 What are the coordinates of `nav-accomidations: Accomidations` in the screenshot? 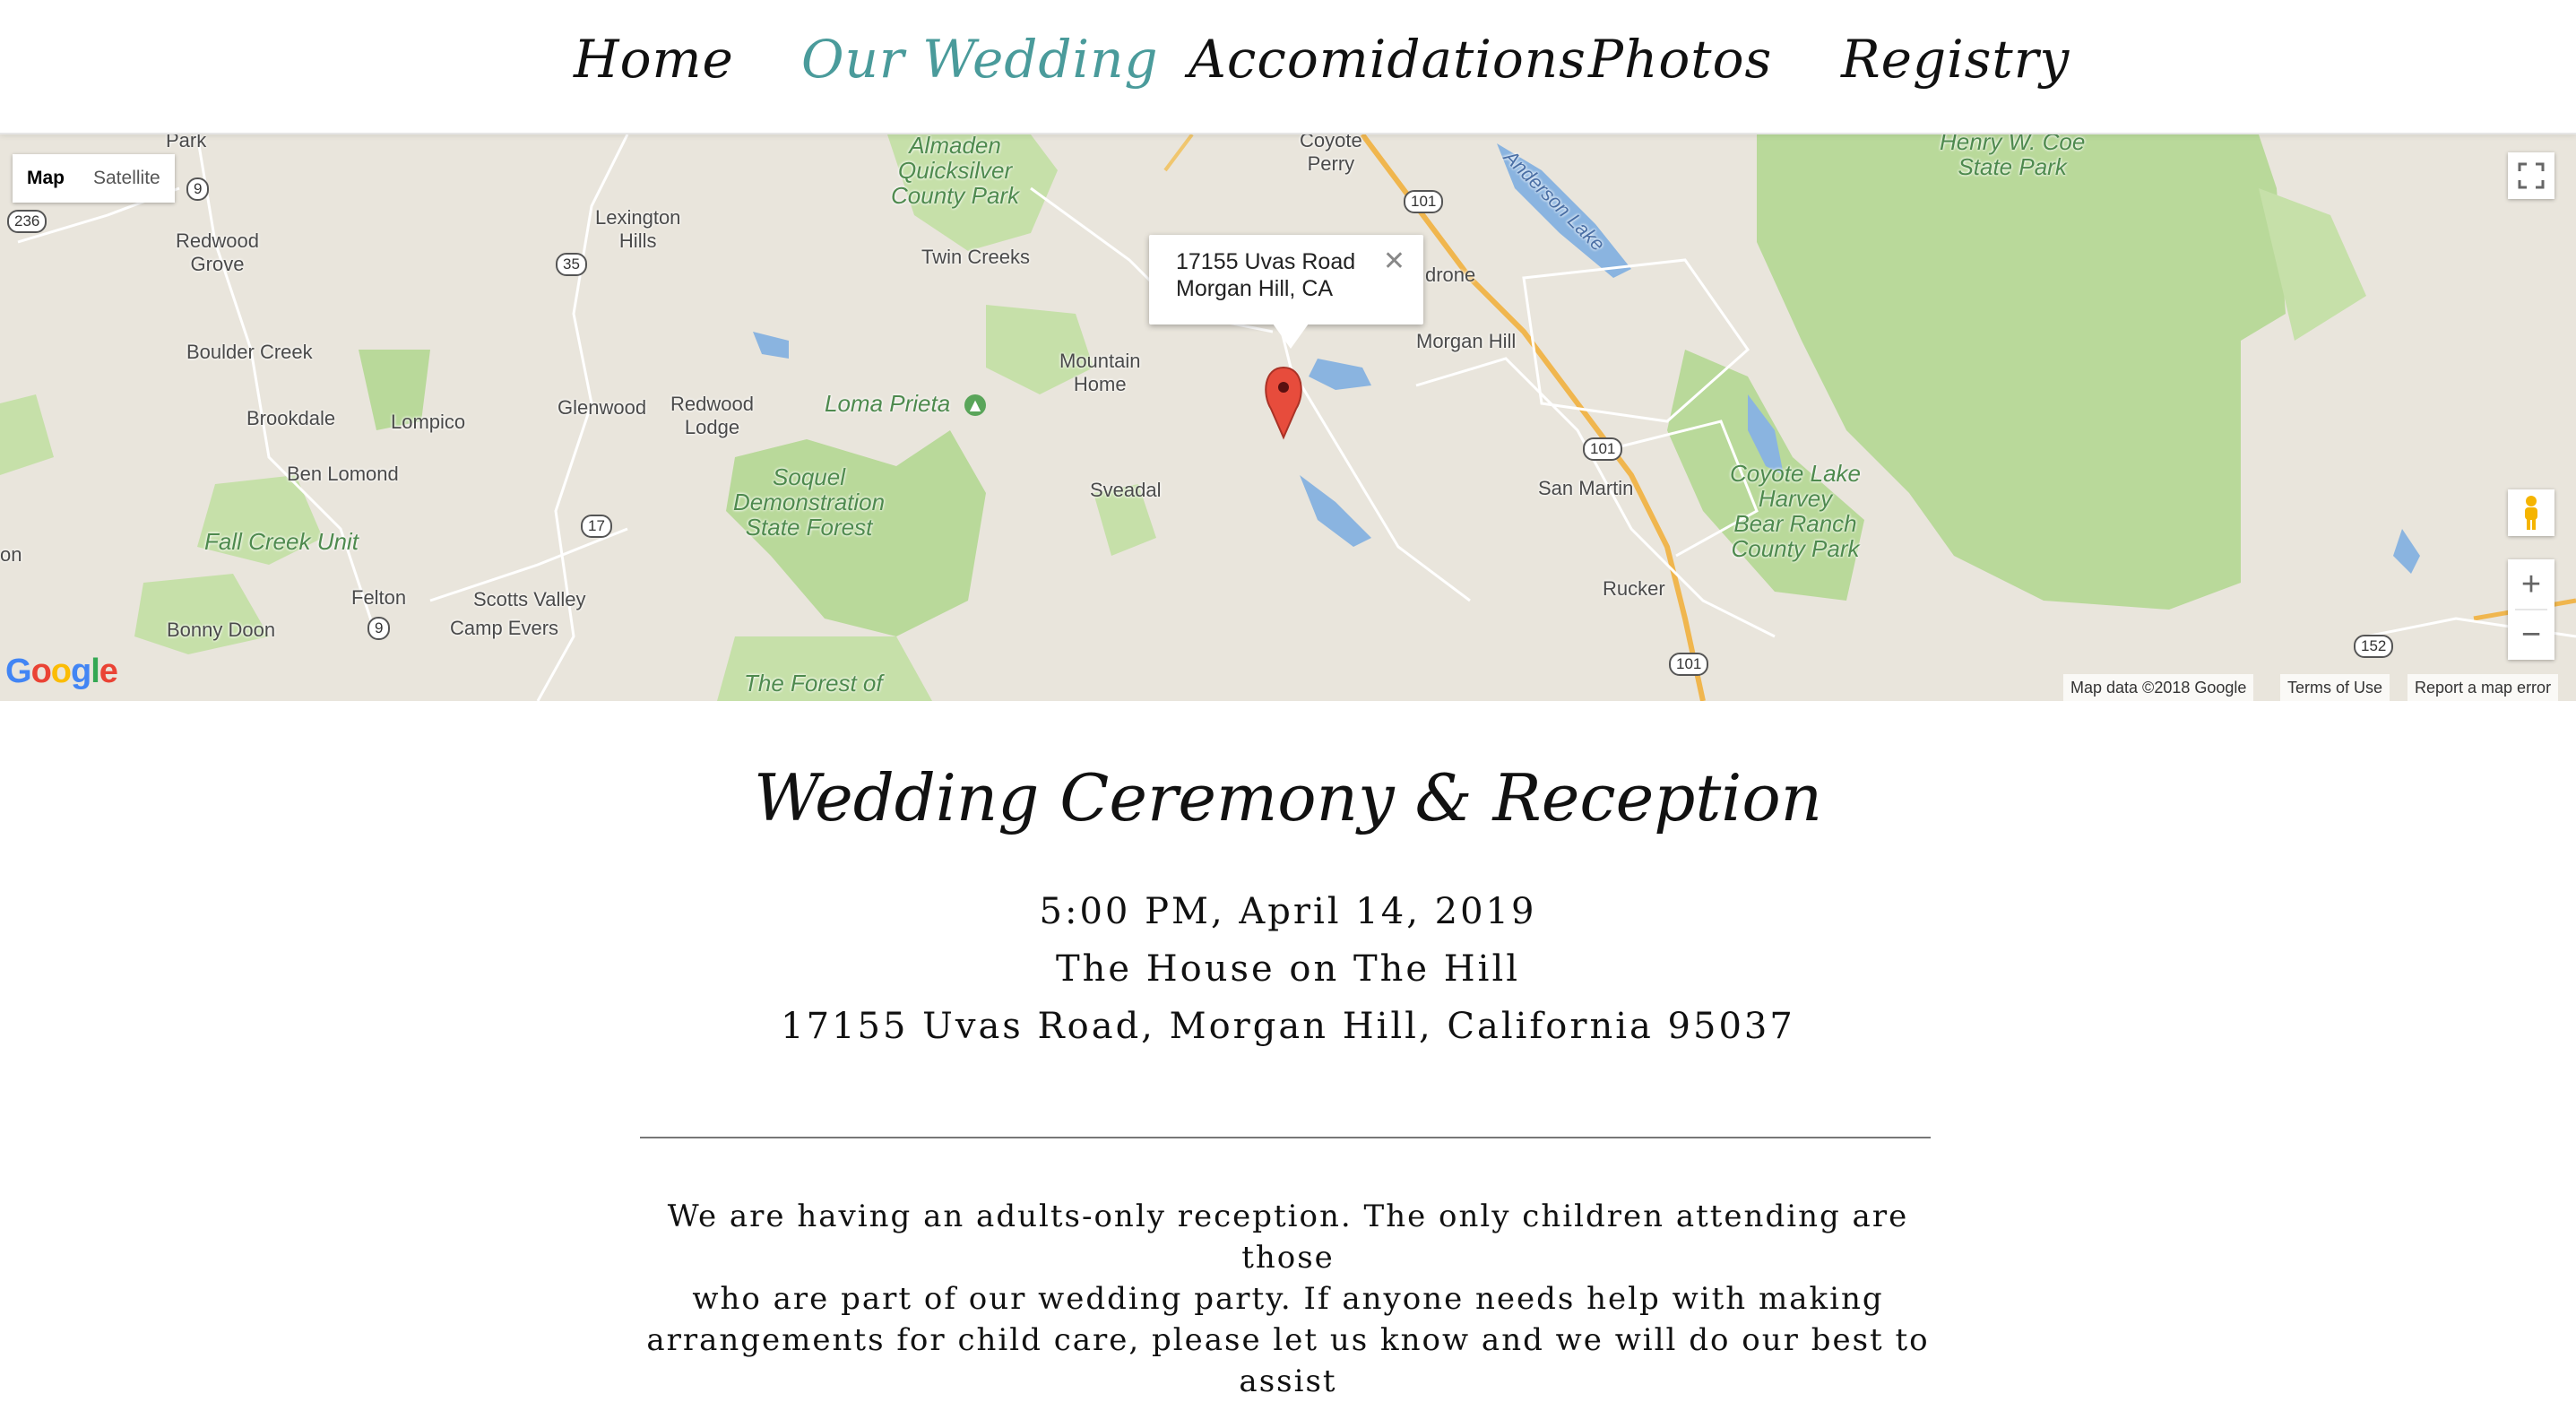 It's located at (1387, 59).